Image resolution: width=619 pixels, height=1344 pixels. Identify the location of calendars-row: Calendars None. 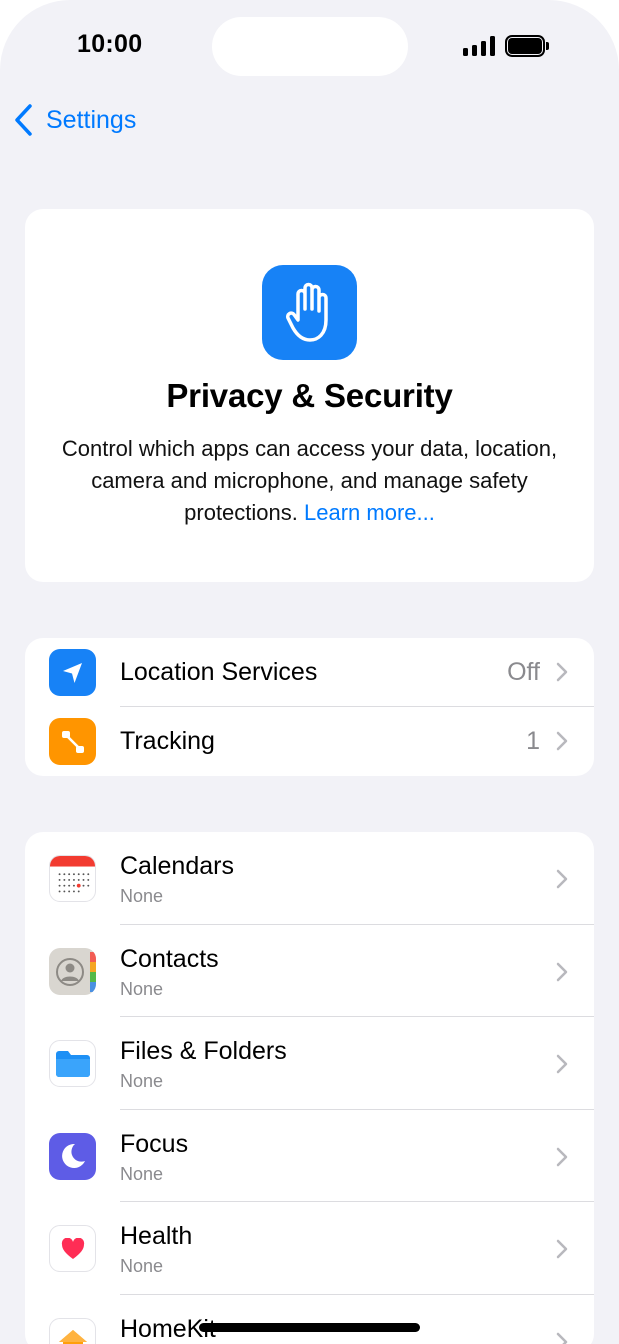
(309, 878).